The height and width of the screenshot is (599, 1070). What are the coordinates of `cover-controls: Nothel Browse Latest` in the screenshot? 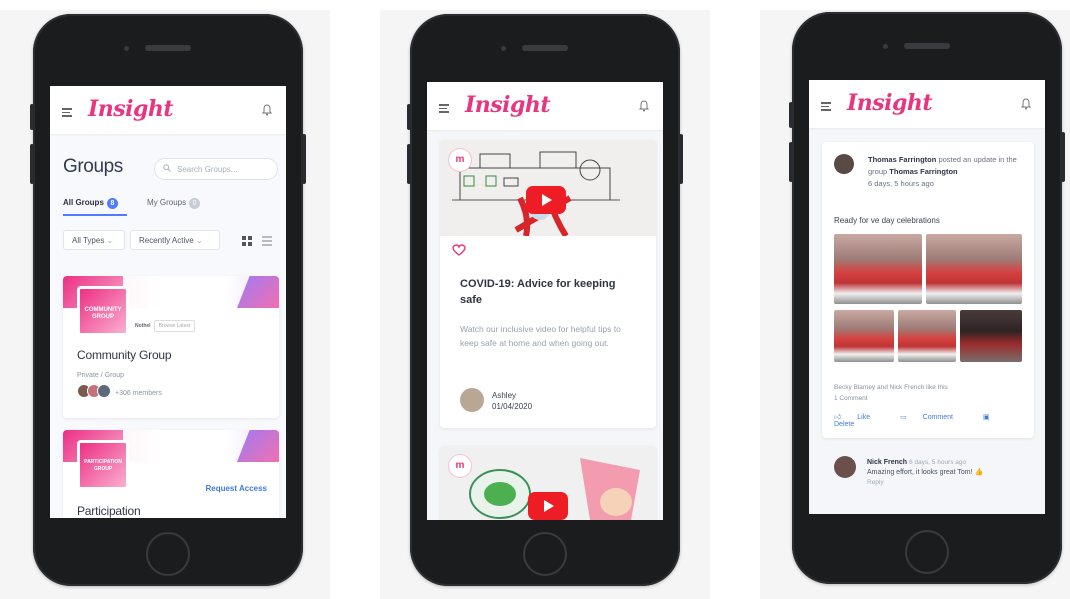 It's located at (165, 326).